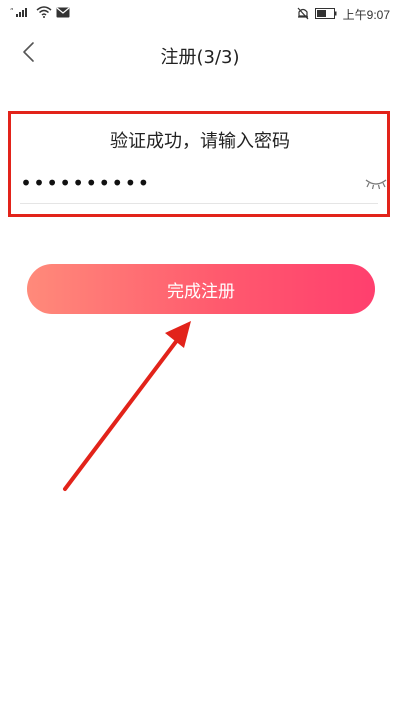  What do you see at coordinates (63, 14) in the screenshot?
I see `mail-icon` at bounding box center [63, 14].